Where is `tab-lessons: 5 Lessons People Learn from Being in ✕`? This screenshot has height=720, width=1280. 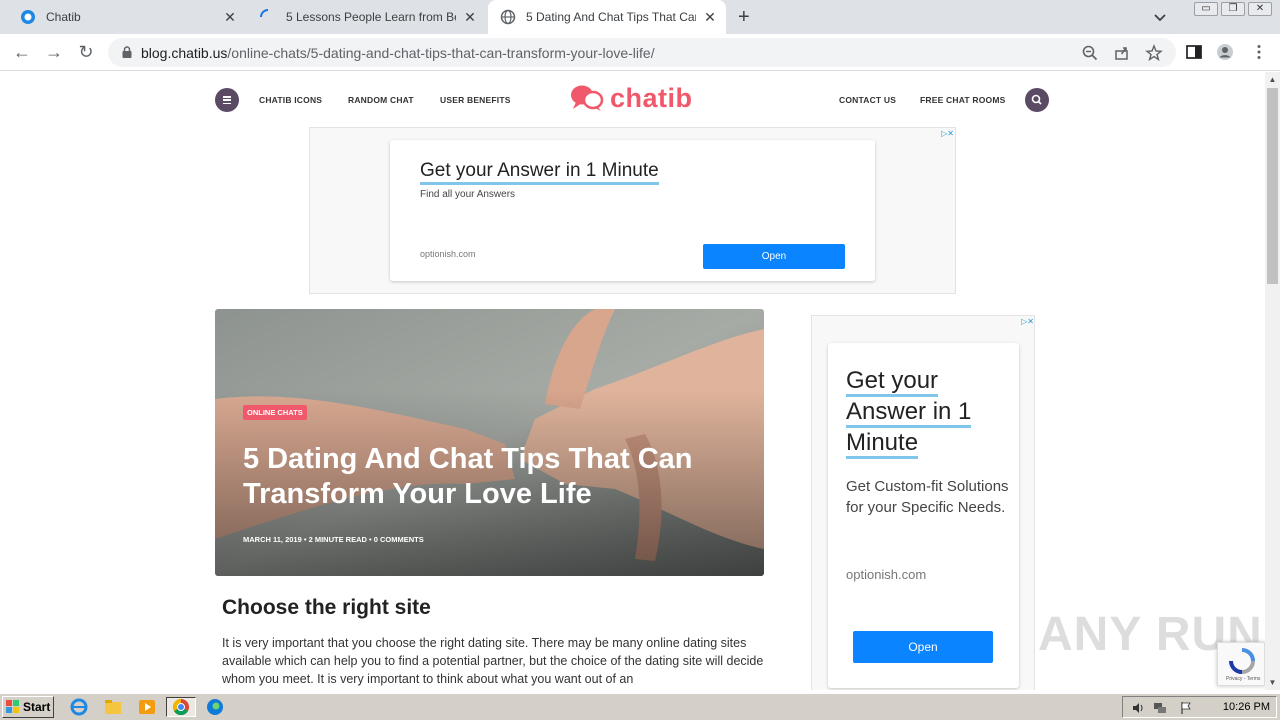 tab-lessons: 5 Lessons People Learn from Being in ✕ is located at coordinates (367, 17).